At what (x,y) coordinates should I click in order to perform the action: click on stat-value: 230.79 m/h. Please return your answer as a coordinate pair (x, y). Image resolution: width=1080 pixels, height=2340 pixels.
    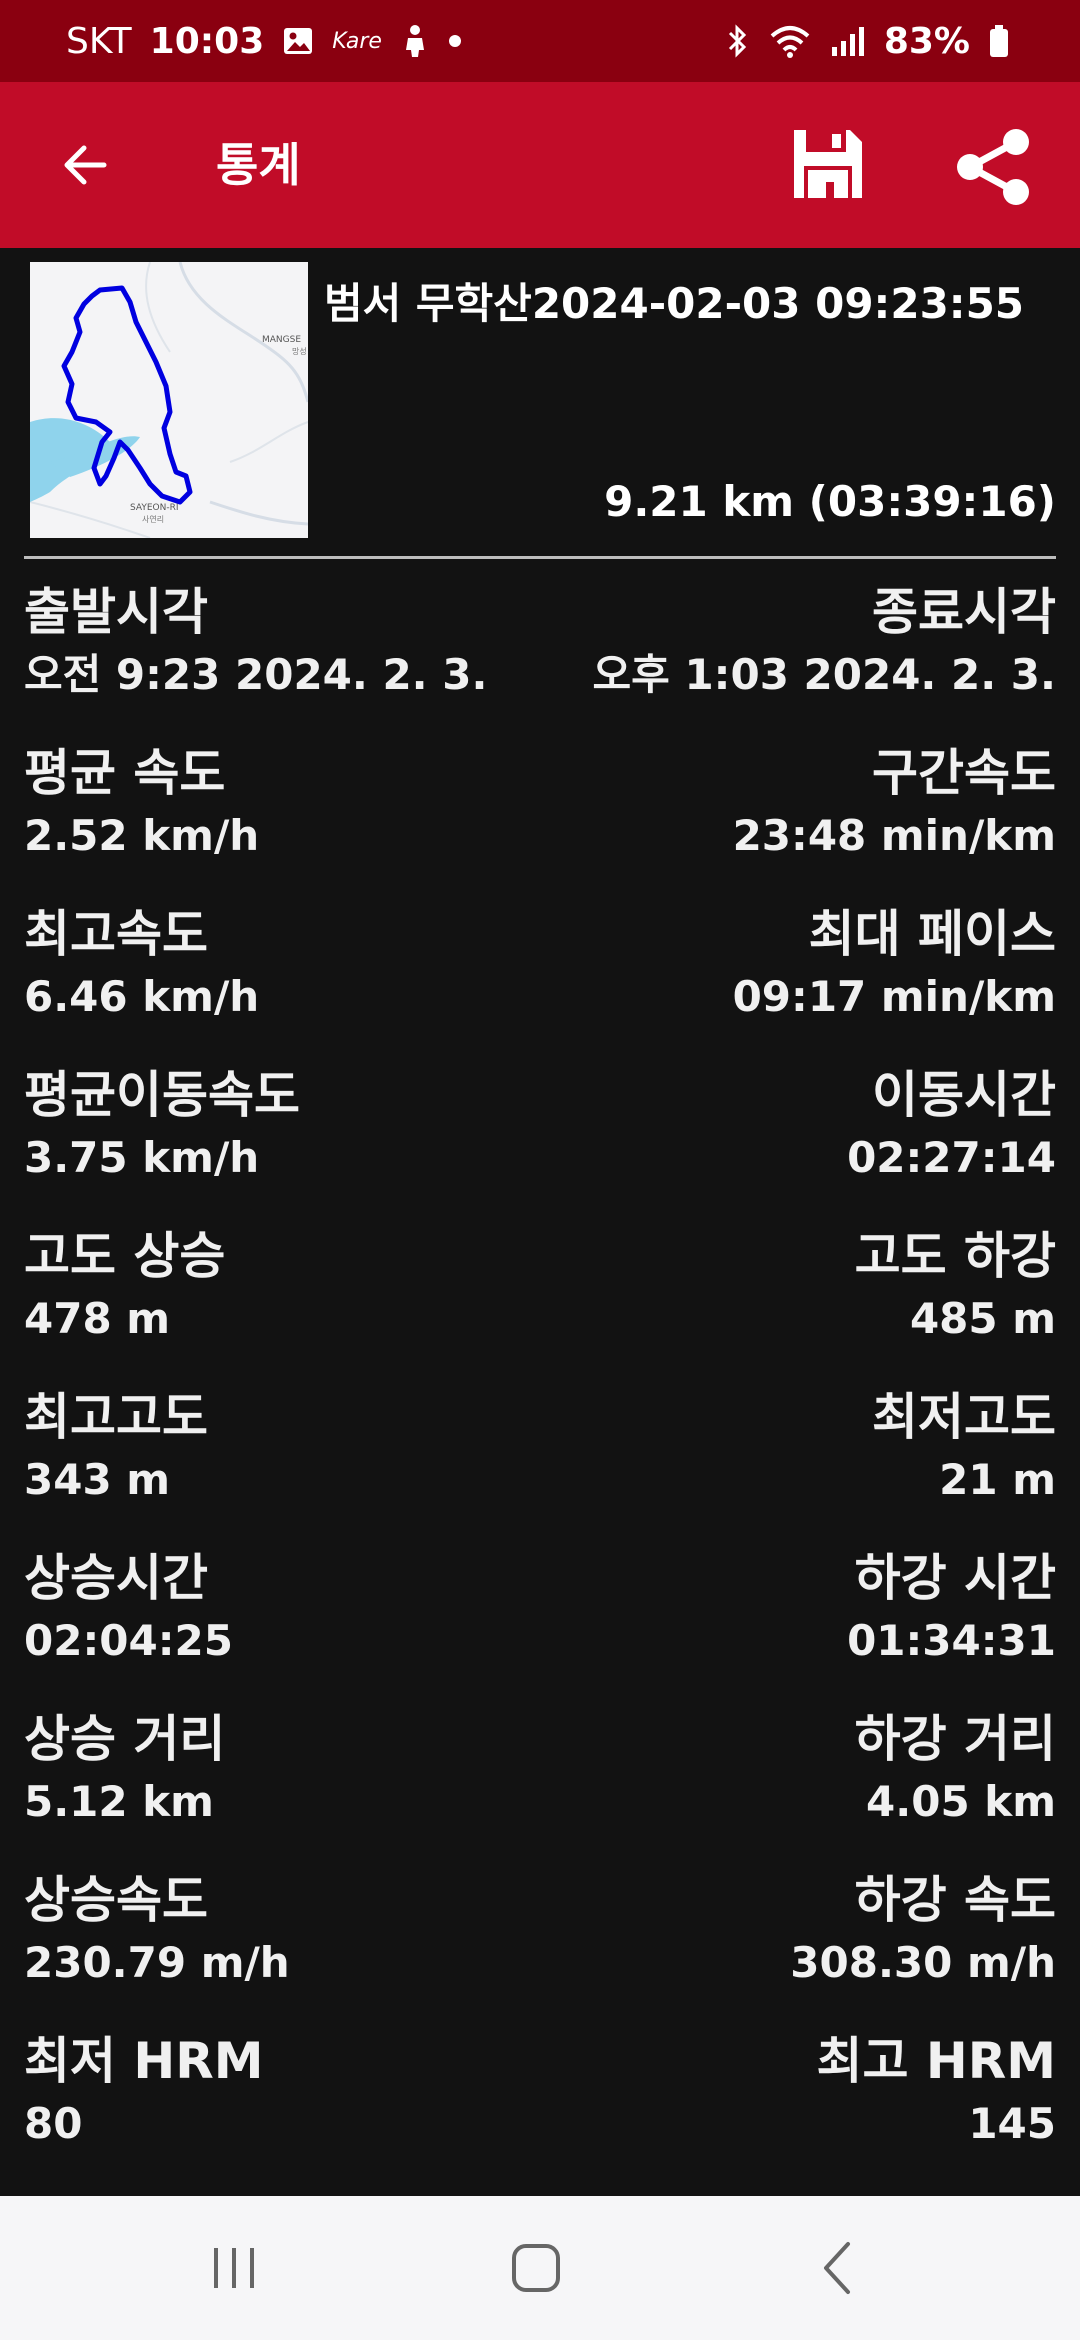
    Looking at the image, I should click on (157, 1962).